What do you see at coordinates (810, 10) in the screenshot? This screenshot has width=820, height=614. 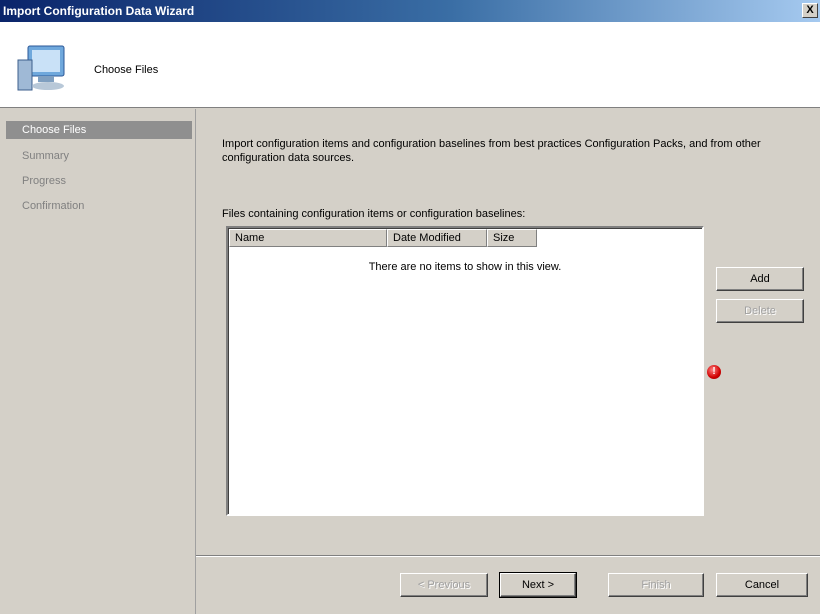 I see `close-button: X` at bounding box center [810, 10].